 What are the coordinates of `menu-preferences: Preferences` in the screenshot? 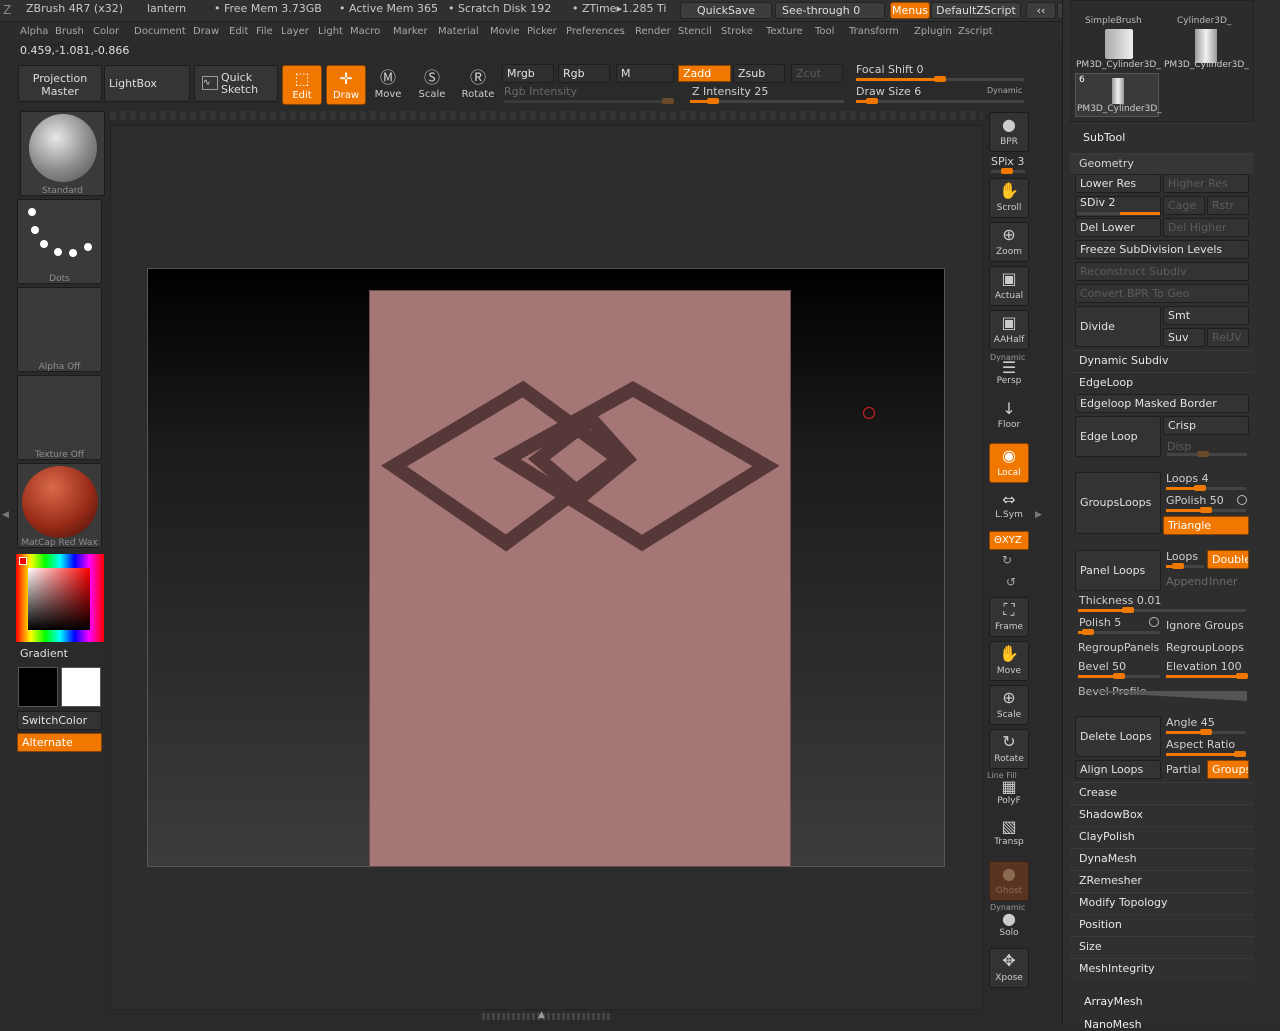 It's located at (595, 31).